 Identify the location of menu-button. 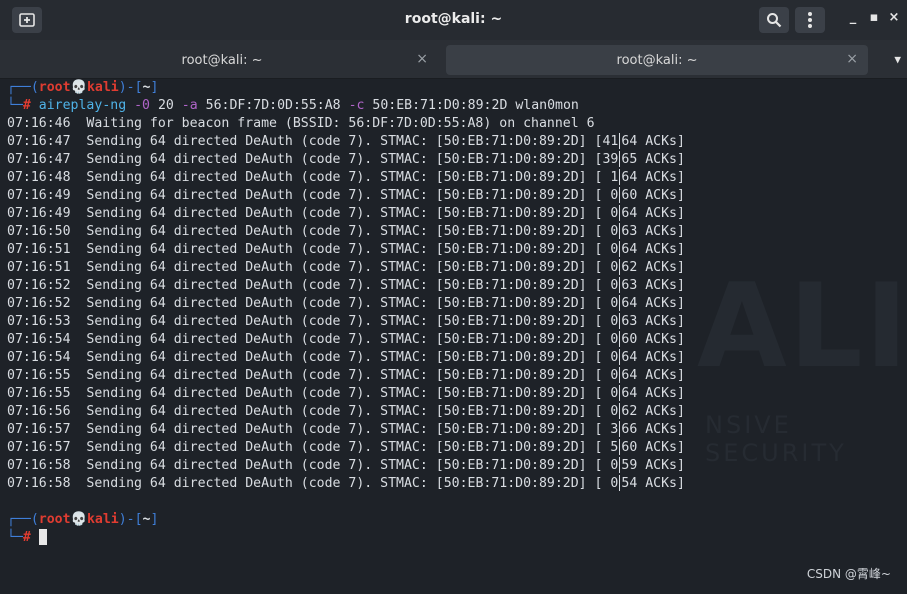
(810, 20).